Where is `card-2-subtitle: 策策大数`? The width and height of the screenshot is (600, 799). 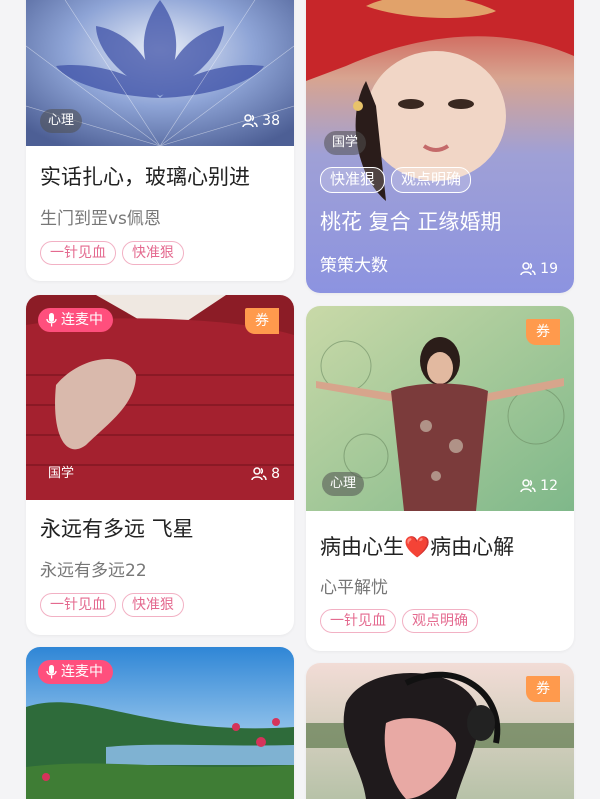 card-2-subtitle: 策策大数 is located at coordinates (354, 266).